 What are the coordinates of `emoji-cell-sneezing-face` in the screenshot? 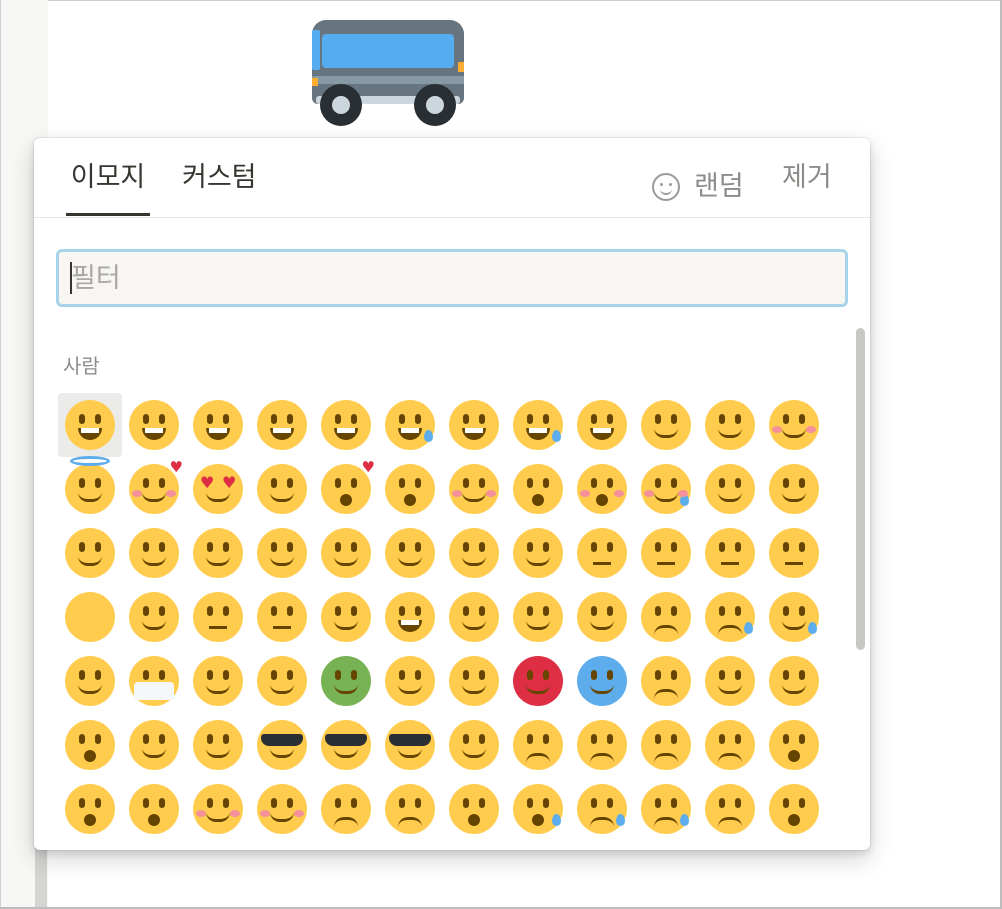 It's located at (474, 681).